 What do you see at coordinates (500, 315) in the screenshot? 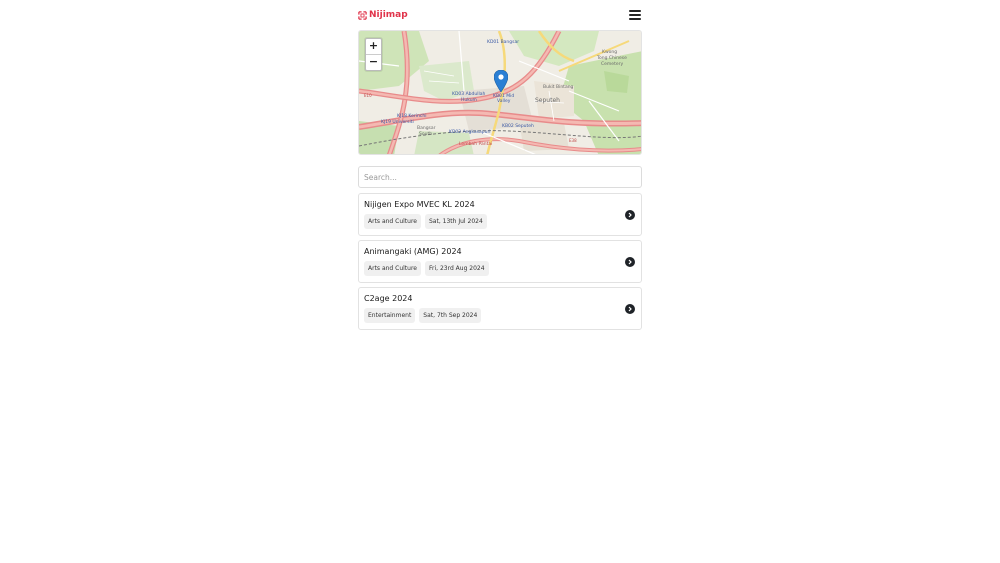
I see `event-tags: Entertainment Sat, 7th Sep 2024` at bounding box center [500, 315].